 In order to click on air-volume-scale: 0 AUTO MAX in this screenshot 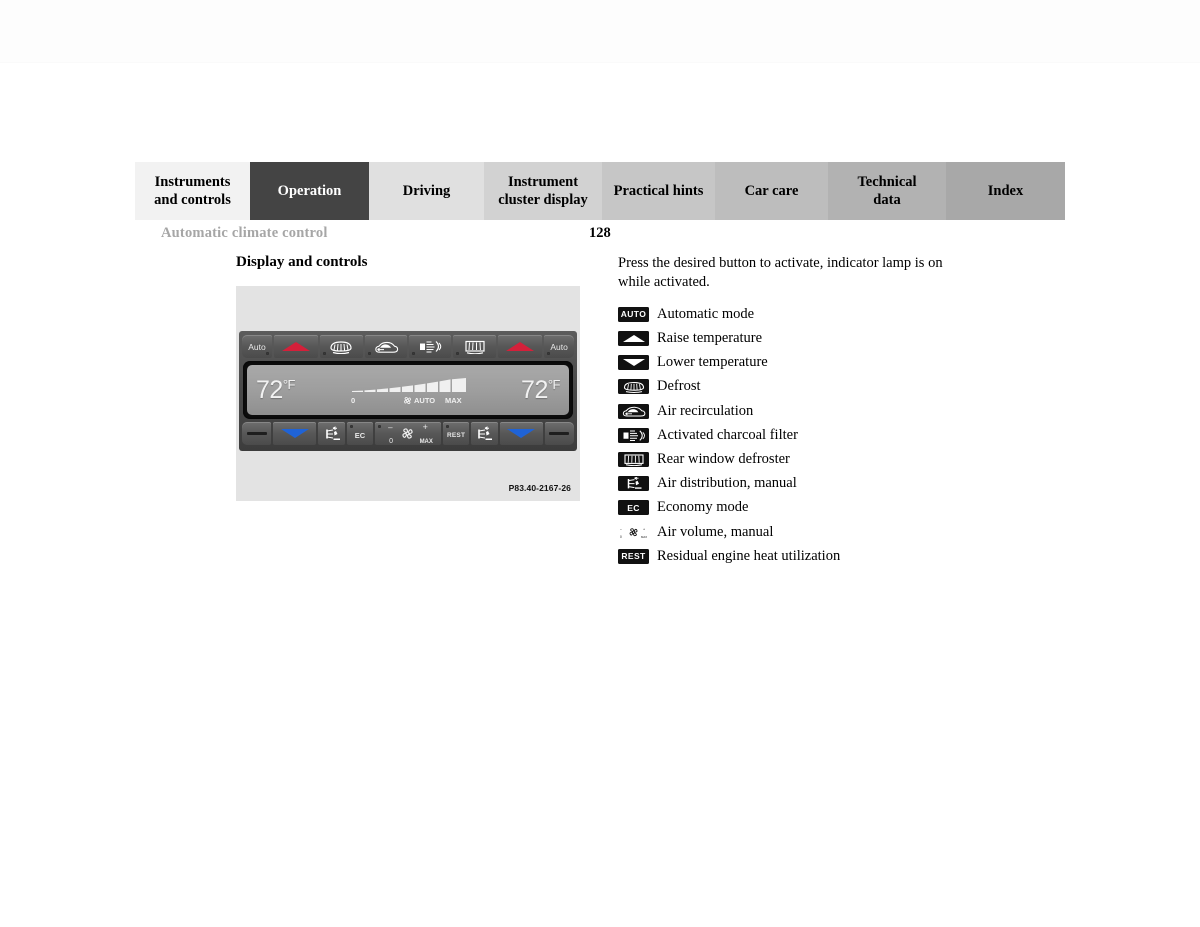, I will do `click(408, 390)`.